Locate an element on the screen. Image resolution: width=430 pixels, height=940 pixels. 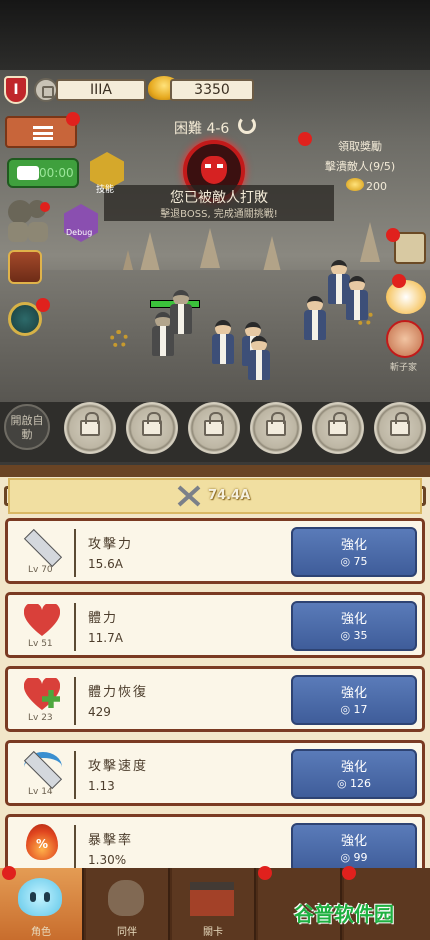
tab-label: 同伴 is located at coordinates (127, 932).